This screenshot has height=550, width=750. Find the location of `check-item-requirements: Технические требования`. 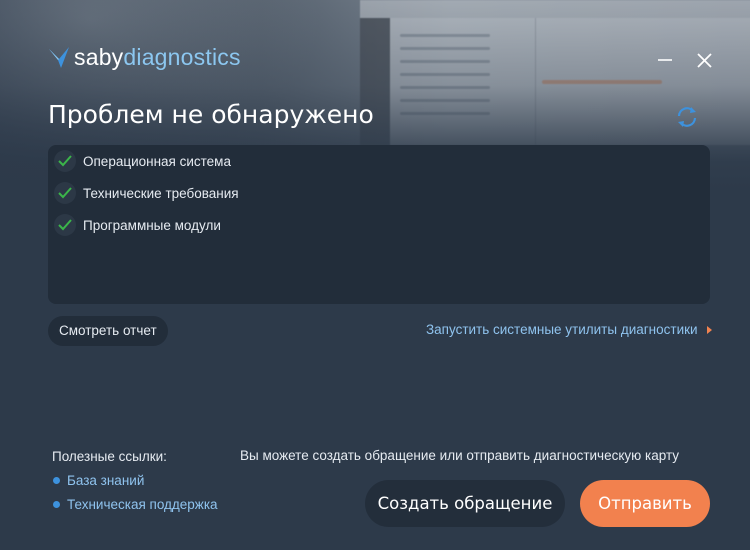

check-item-requirements: Технические требования is located at coordinates (146, 193).